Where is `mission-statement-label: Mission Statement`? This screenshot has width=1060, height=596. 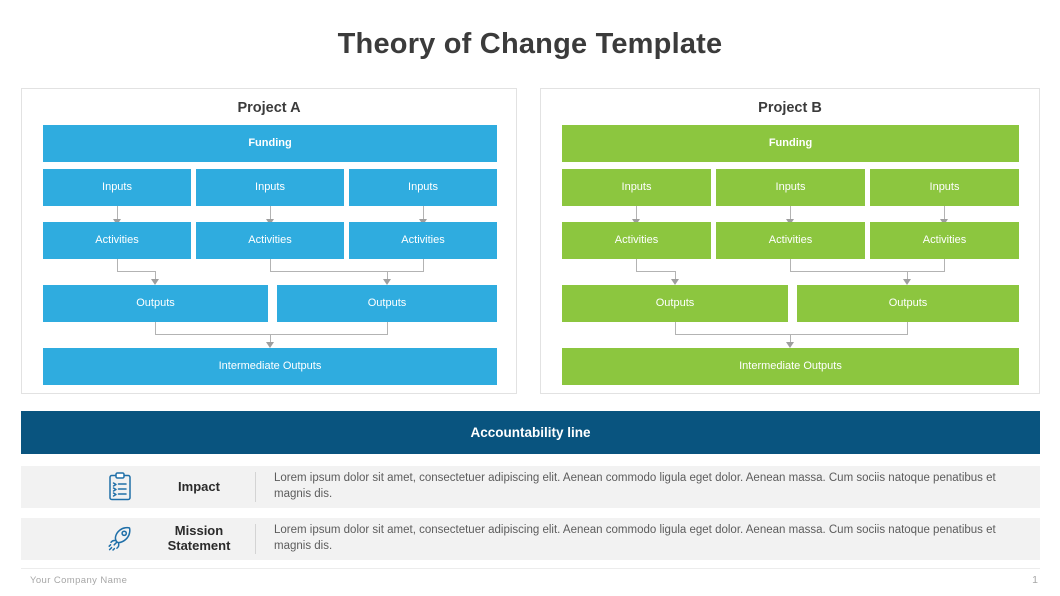 mission-statement-label: Mission Statement is located at coordinates (199, 538).